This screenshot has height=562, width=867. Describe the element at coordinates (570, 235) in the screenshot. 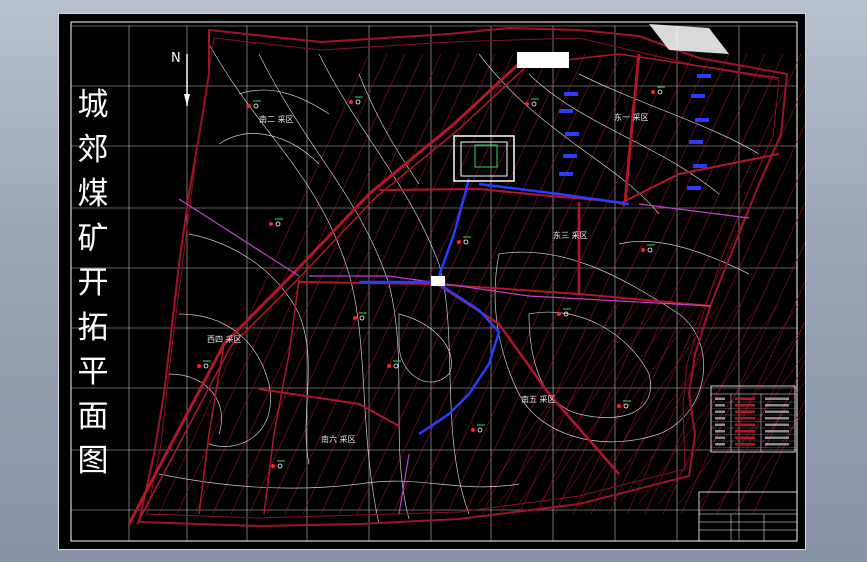

I see `zone-label: 东三 采区` at that location.